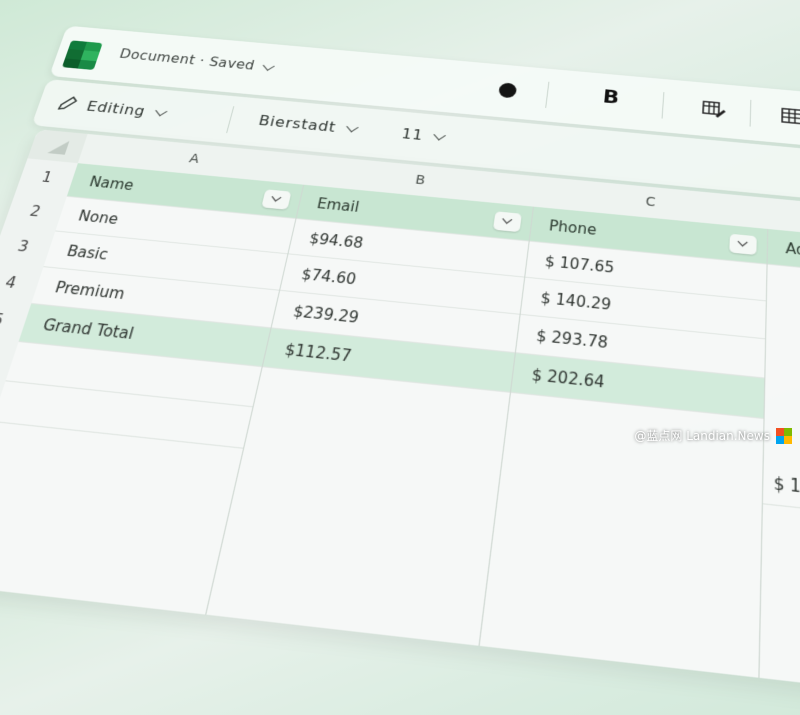 Image resolution: width=800 pixels, height=715 pixels. Describe the element at coordinates (116, 108) in the screenshot. I see `editing-mode-label: Editing` at that location.